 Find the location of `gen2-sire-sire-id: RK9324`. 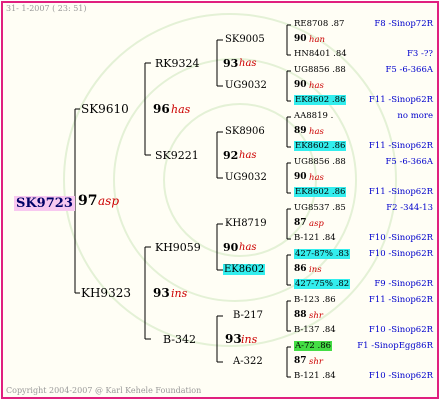

gen2-sire-sire-id: RK9324 is located at coordinates (177, 63).